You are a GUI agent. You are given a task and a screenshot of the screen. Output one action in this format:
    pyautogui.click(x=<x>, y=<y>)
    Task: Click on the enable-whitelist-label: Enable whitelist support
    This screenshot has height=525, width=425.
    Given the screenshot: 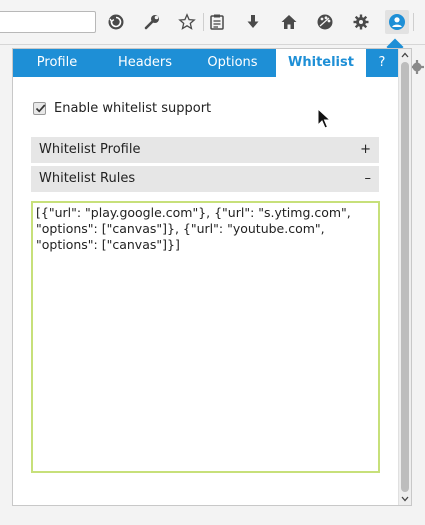 What is the action you would take?
    pyautogui.click(x=133, y=108)
    